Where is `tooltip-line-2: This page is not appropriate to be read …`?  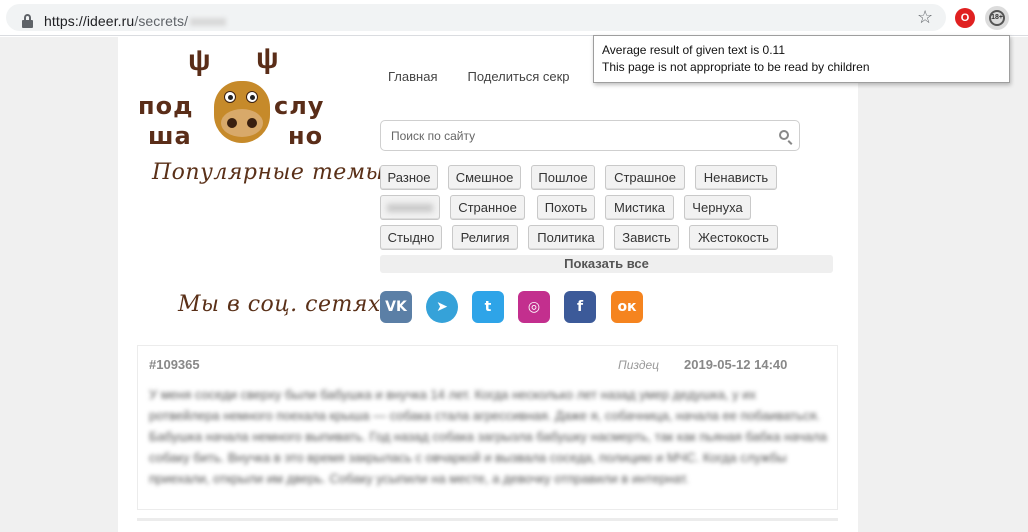 tooltip-line-2: This page is not appropriate to be read … is located at coordinates (736, 67).